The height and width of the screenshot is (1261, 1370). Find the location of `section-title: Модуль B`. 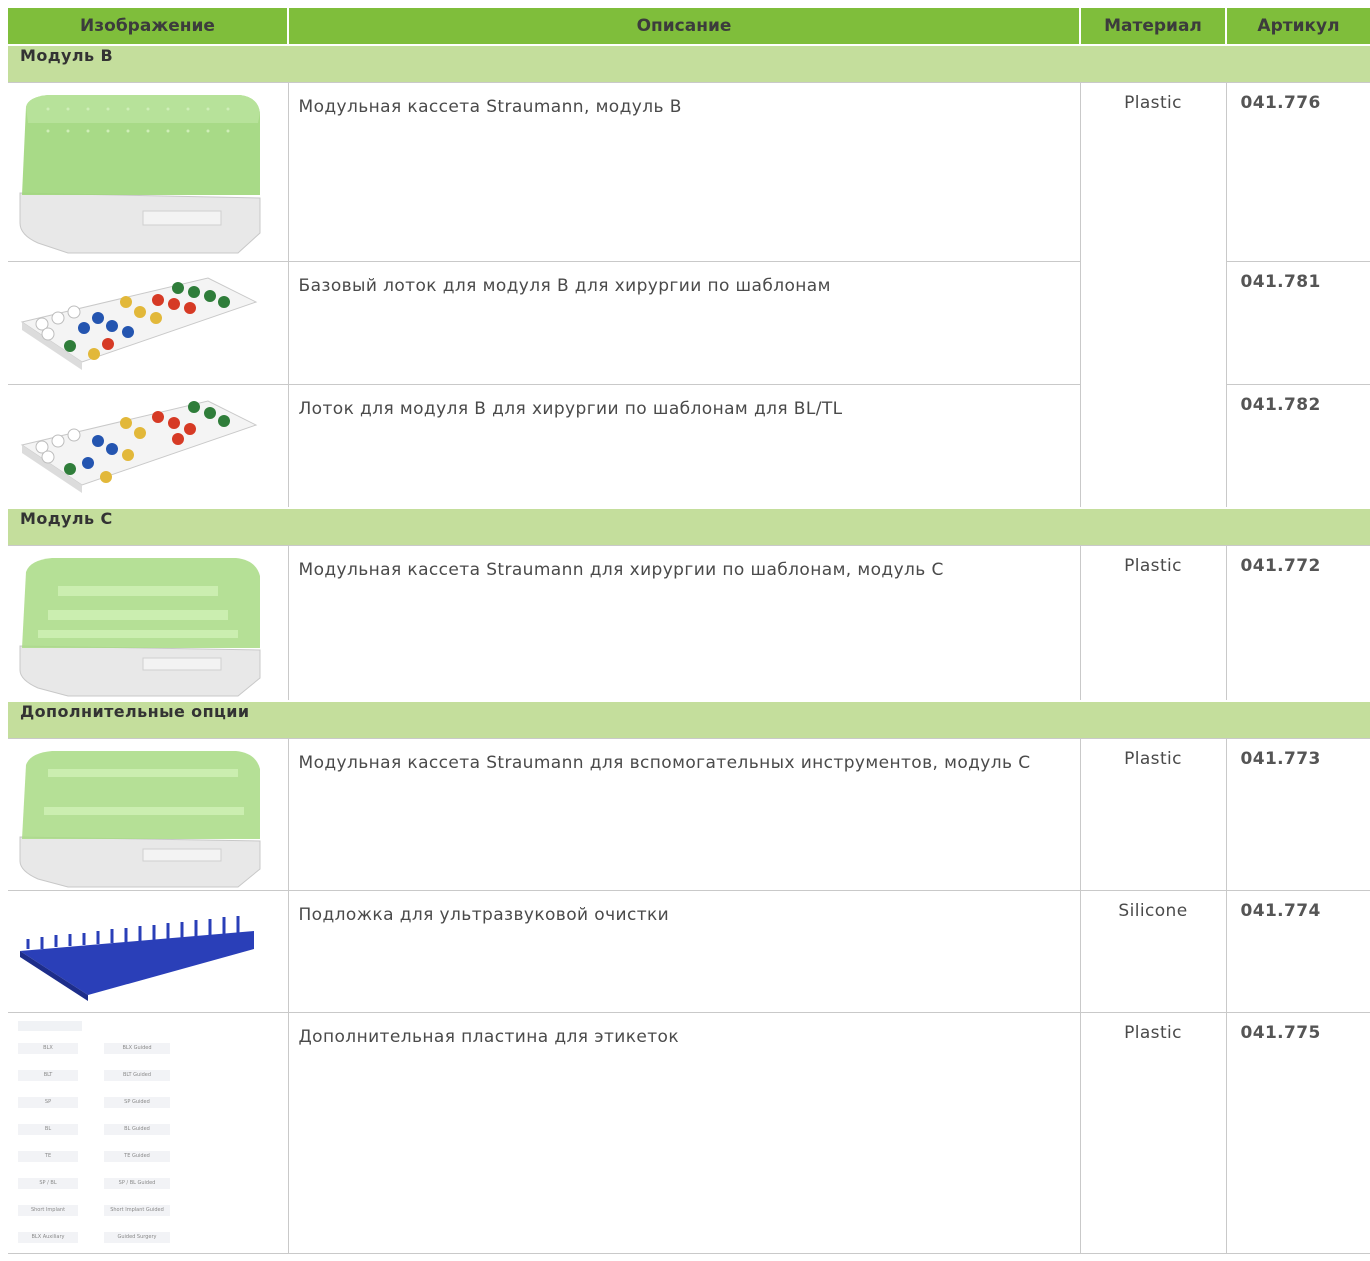

section-title: Модуль B is located at coordinates (689, 63).